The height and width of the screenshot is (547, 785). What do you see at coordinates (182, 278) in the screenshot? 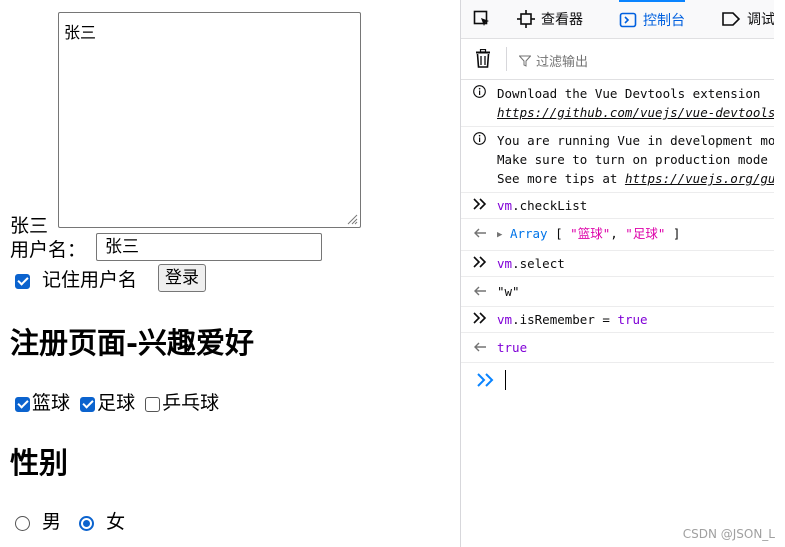
I see `login-button: 登录` at bounding box center [182, 278].